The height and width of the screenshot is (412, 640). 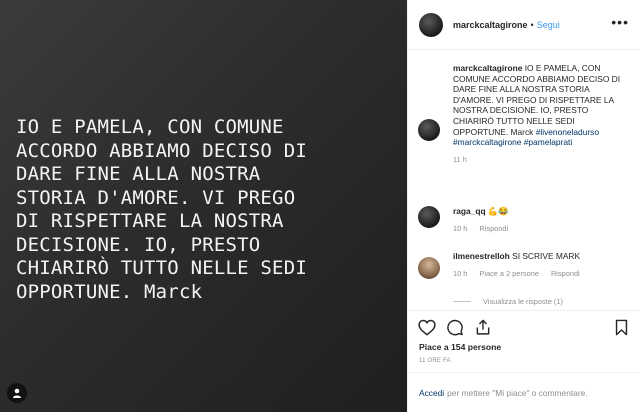 What do you see at coordinates (483, 330) in the screenshot?
I see `share-icon` at bounding box center [483, 330].